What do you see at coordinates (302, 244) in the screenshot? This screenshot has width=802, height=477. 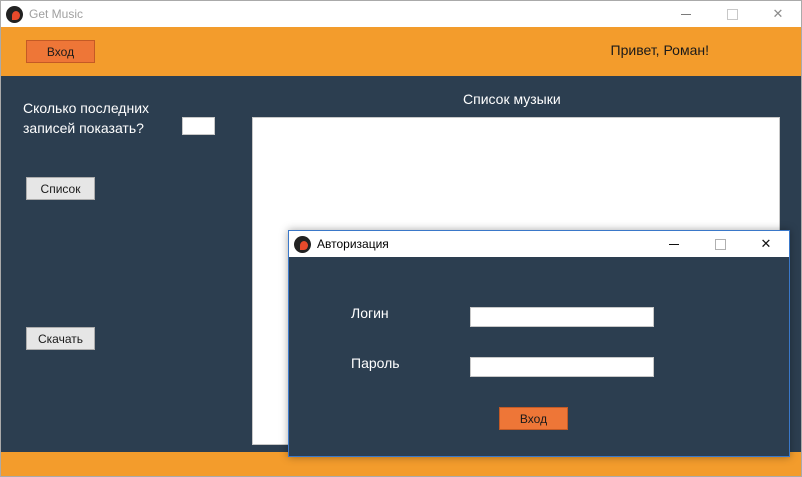 I see `dialog-logo-icon` at bounding box center [302, 244].